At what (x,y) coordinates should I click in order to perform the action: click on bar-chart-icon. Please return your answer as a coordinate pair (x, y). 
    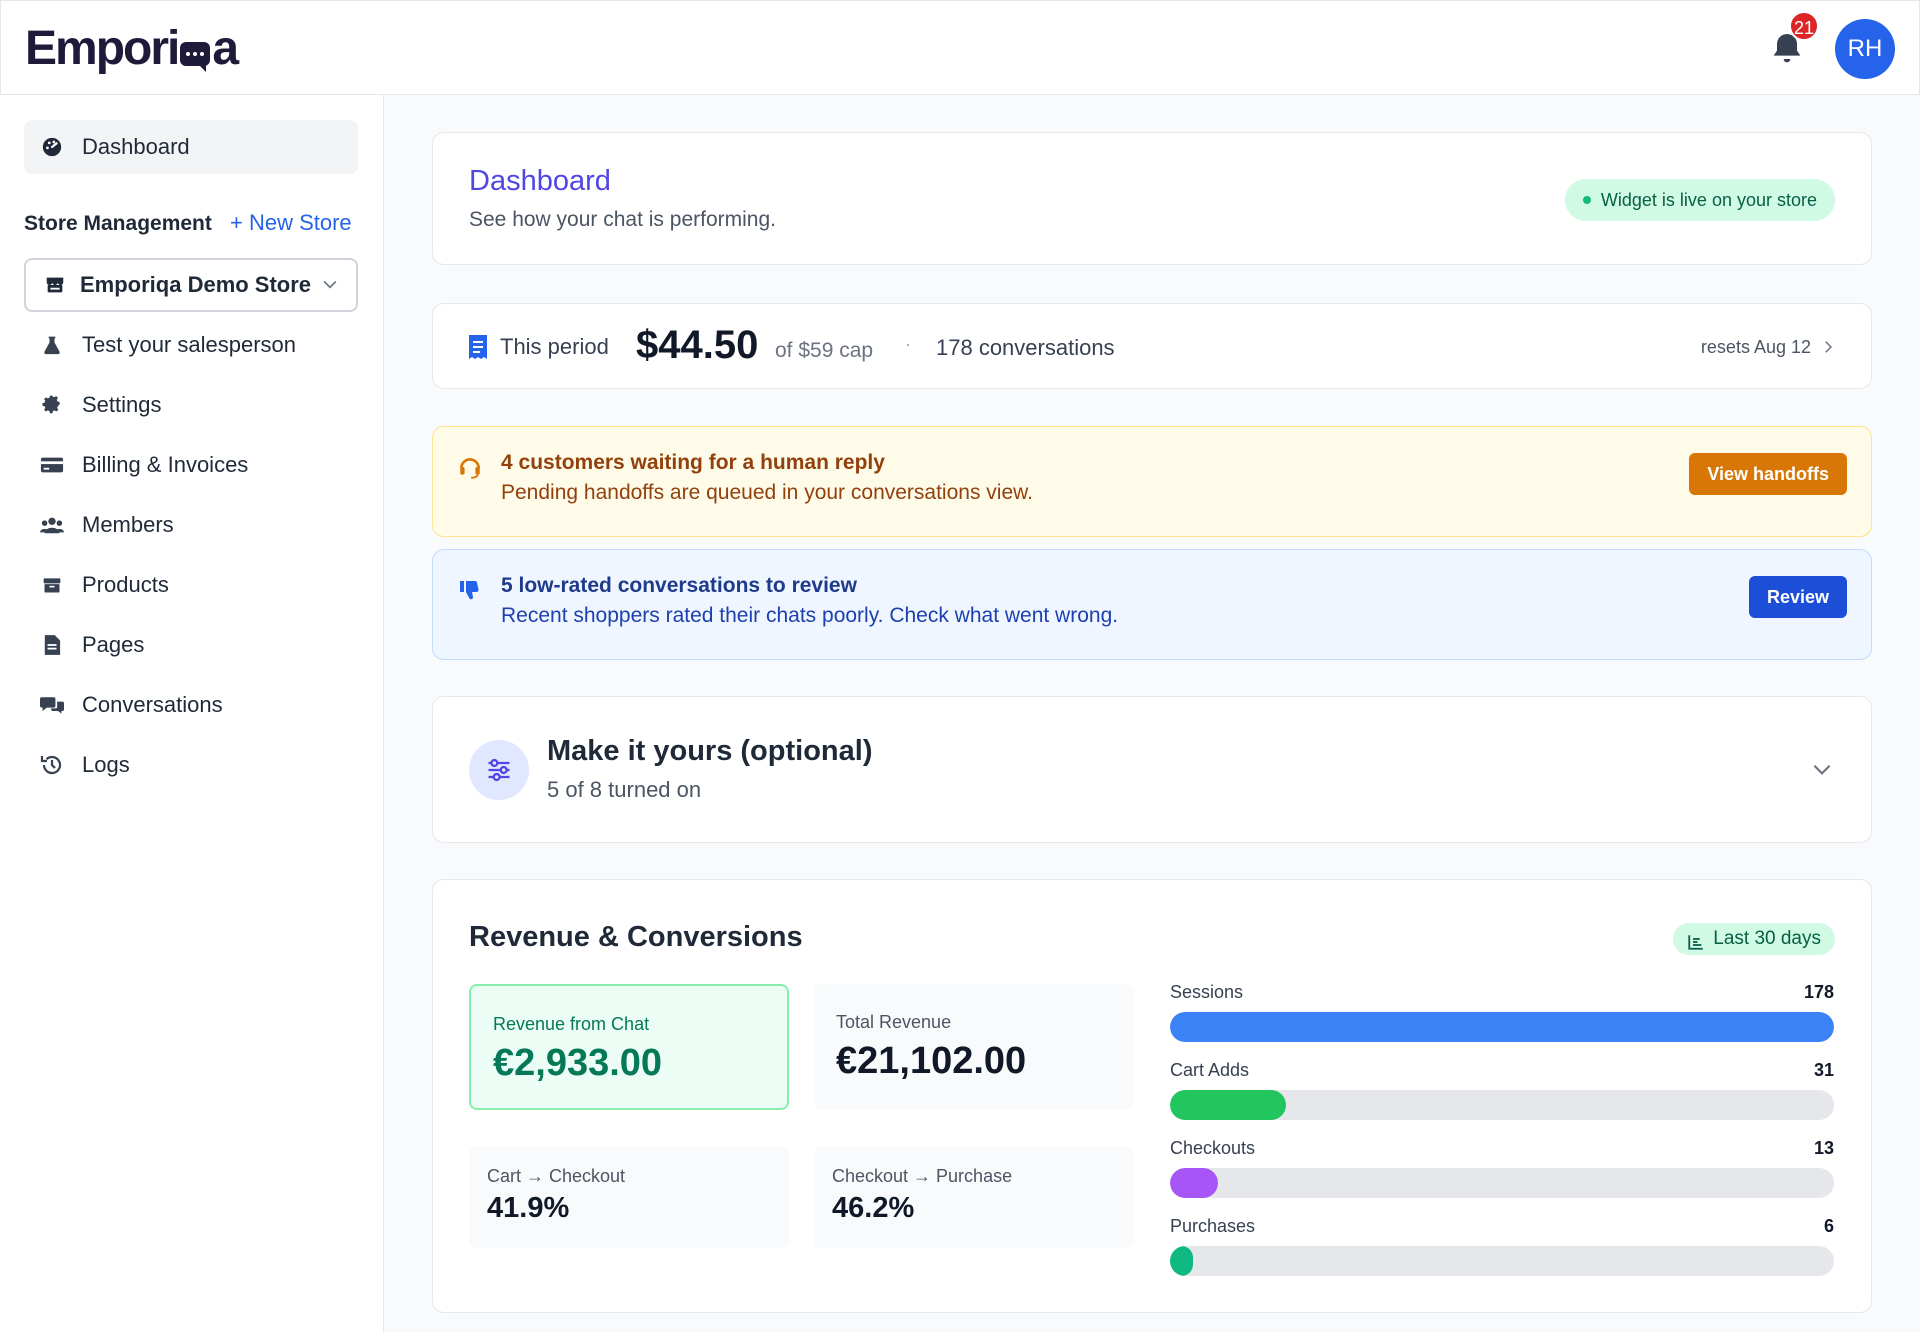
    Looking at the image, I should click on (1696, 946).